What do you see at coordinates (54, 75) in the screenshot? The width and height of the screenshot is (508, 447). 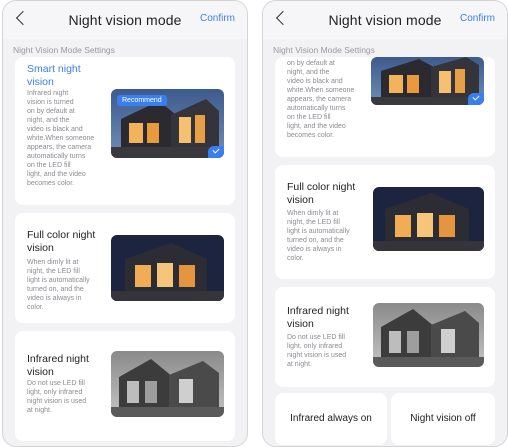 I see `mode-title: Smart night vision` at bounding box center [54, 75].